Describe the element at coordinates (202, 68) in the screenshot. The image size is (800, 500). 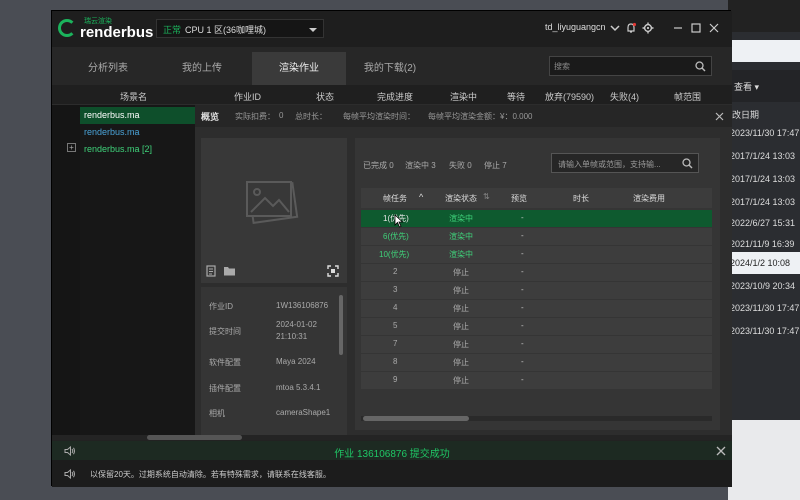
I see `tab-my-uploads: 我的上传` at that location.